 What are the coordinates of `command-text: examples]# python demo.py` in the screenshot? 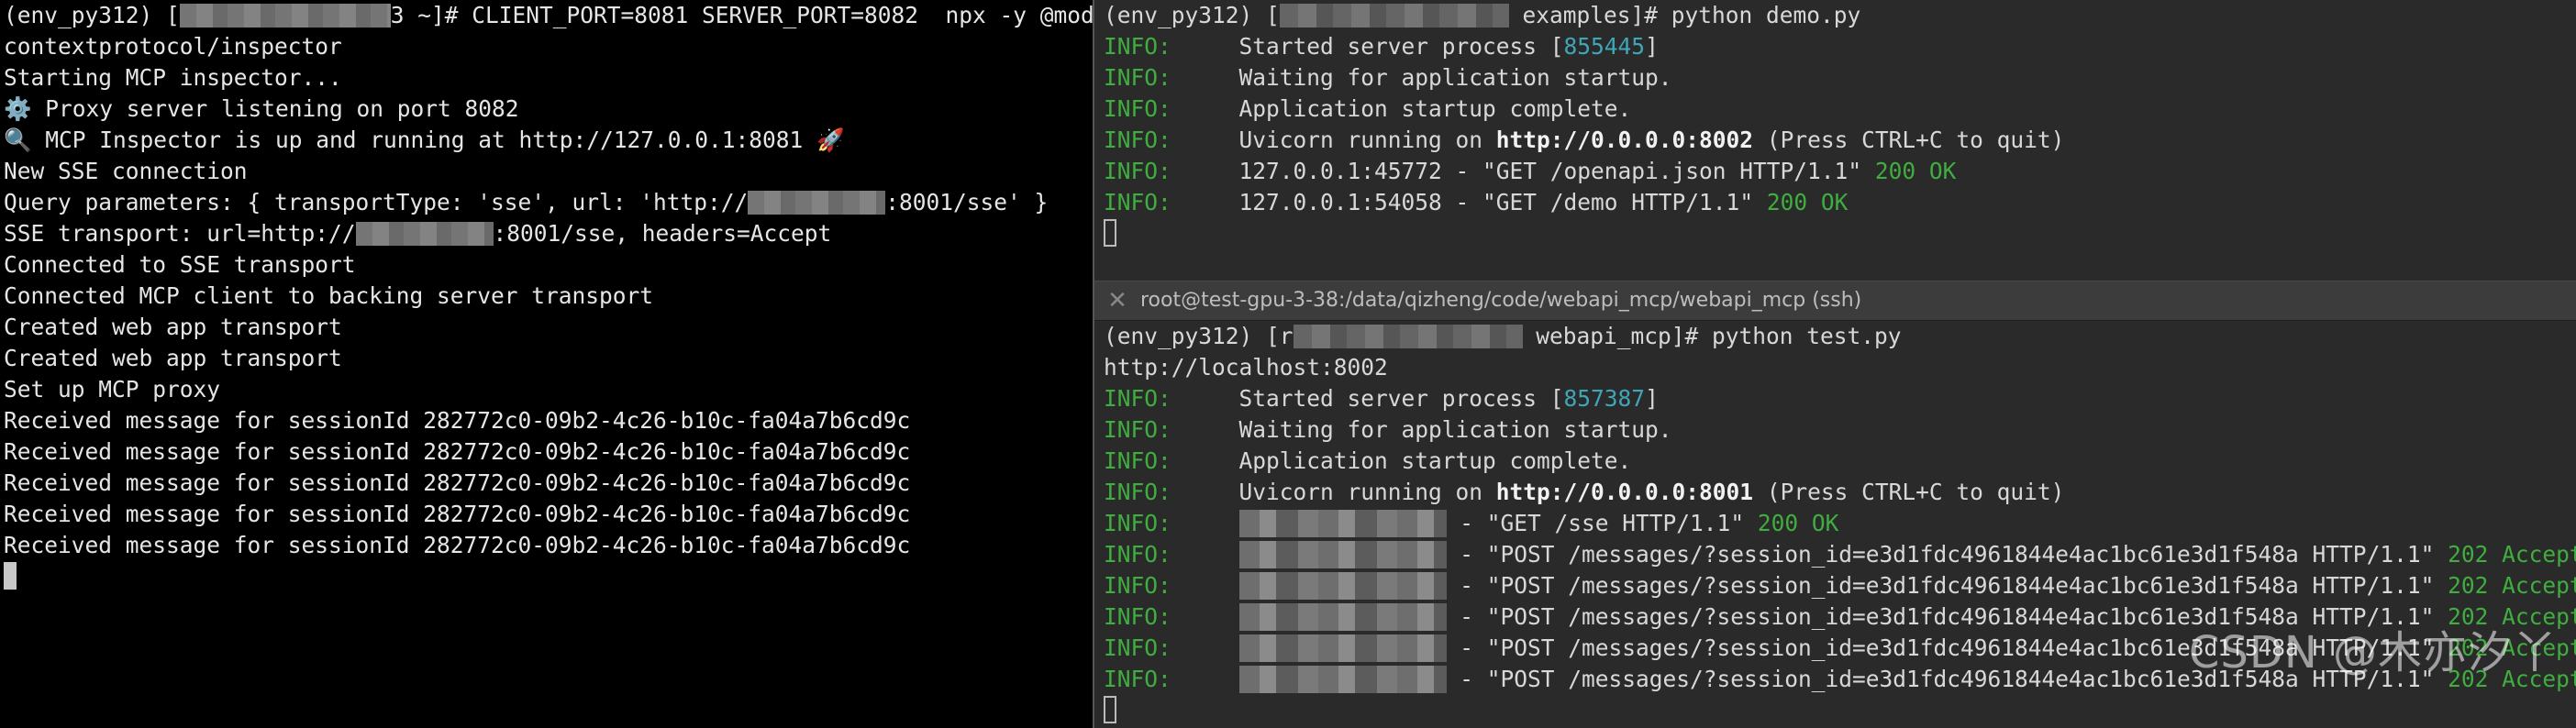 It's located at (1684, 15).